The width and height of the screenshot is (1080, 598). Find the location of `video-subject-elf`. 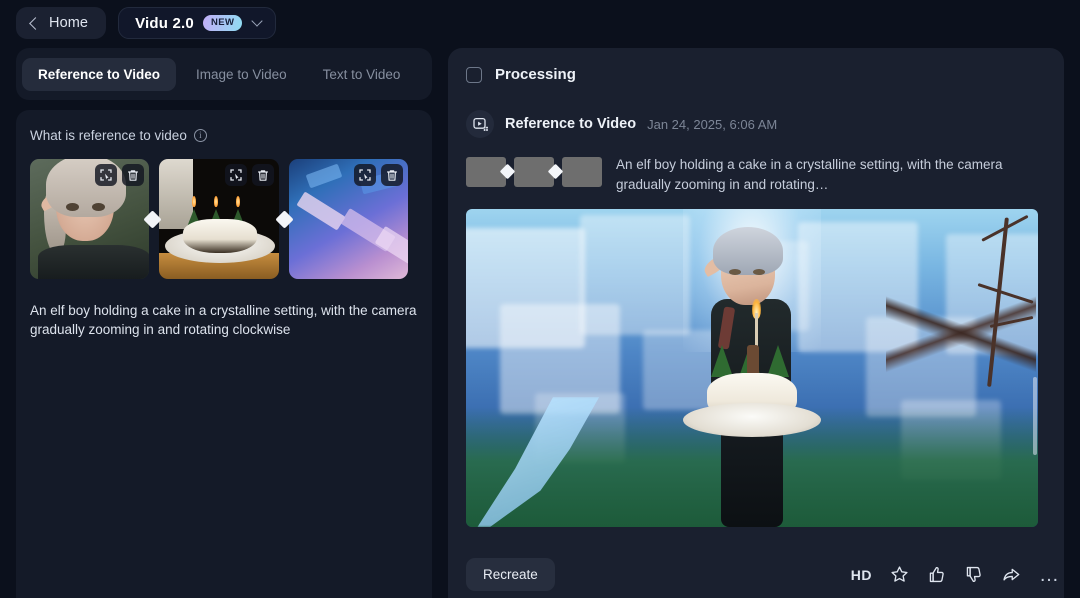

video-subject-elf is located at coordinates (752, 377).